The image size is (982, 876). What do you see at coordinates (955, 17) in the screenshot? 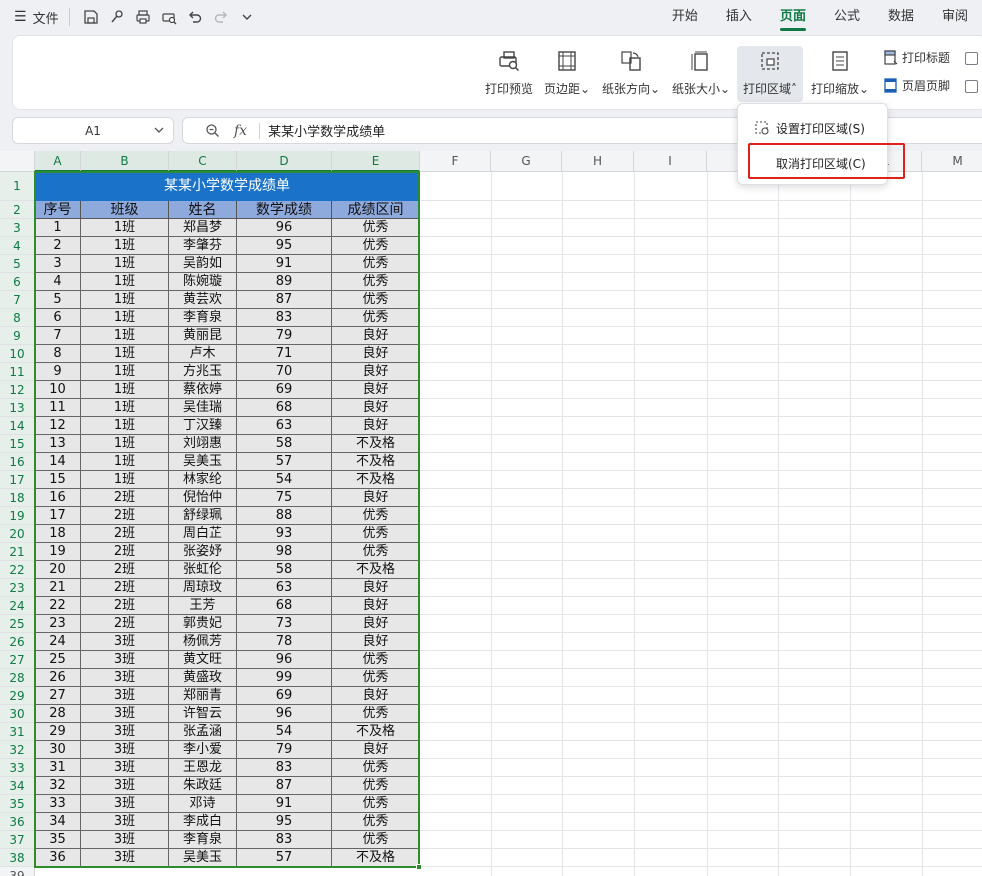
I see `tab-review: 审阅` at bounding box center [955, 17].